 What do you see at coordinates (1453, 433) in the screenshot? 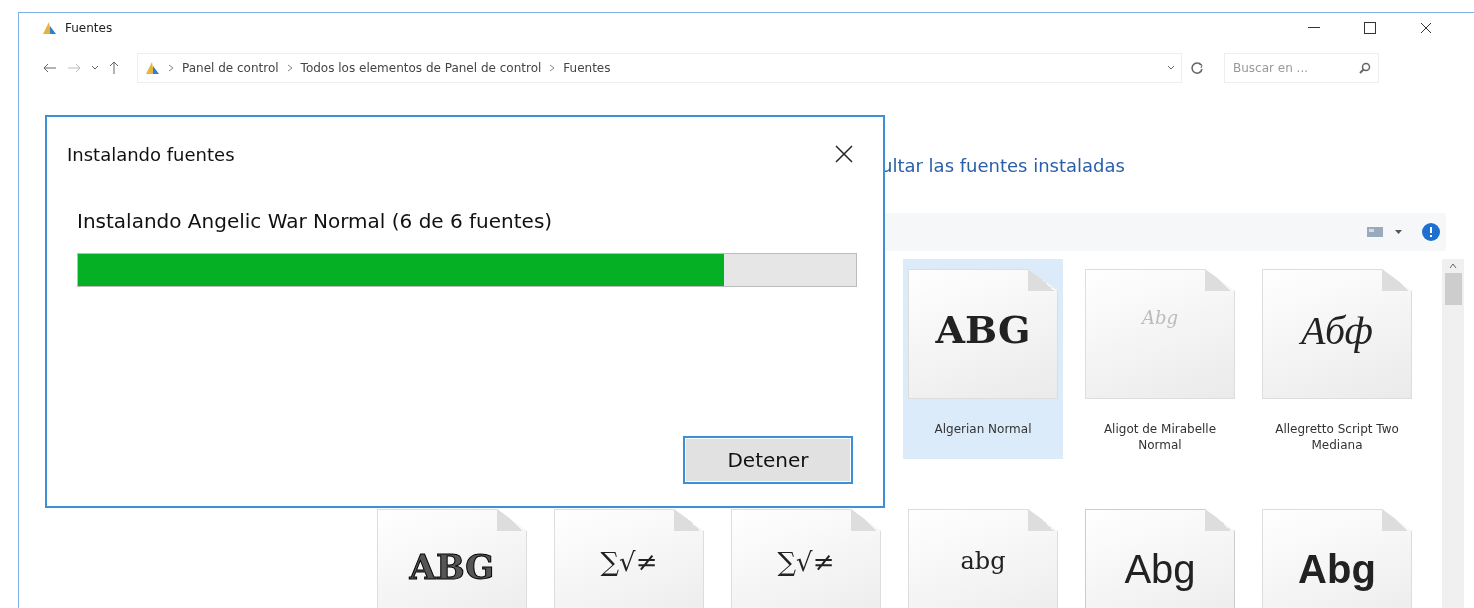
I see `scrollbar` at bounding box center [1453, 433].